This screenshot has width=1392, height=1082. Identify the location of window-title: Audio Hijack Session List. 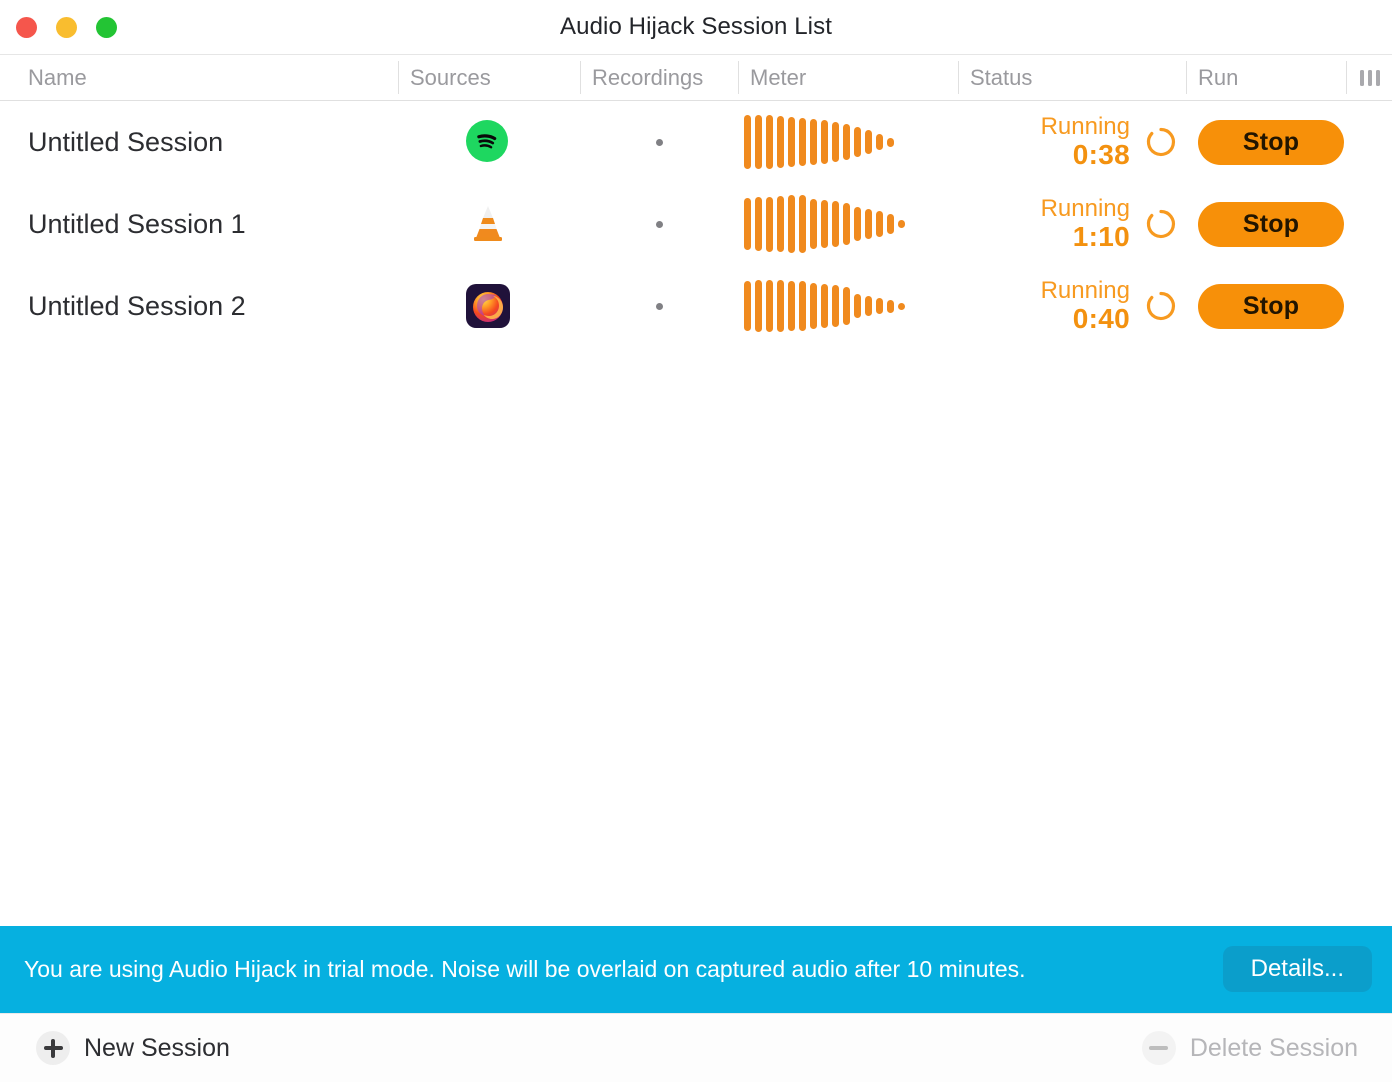
(696, 26).